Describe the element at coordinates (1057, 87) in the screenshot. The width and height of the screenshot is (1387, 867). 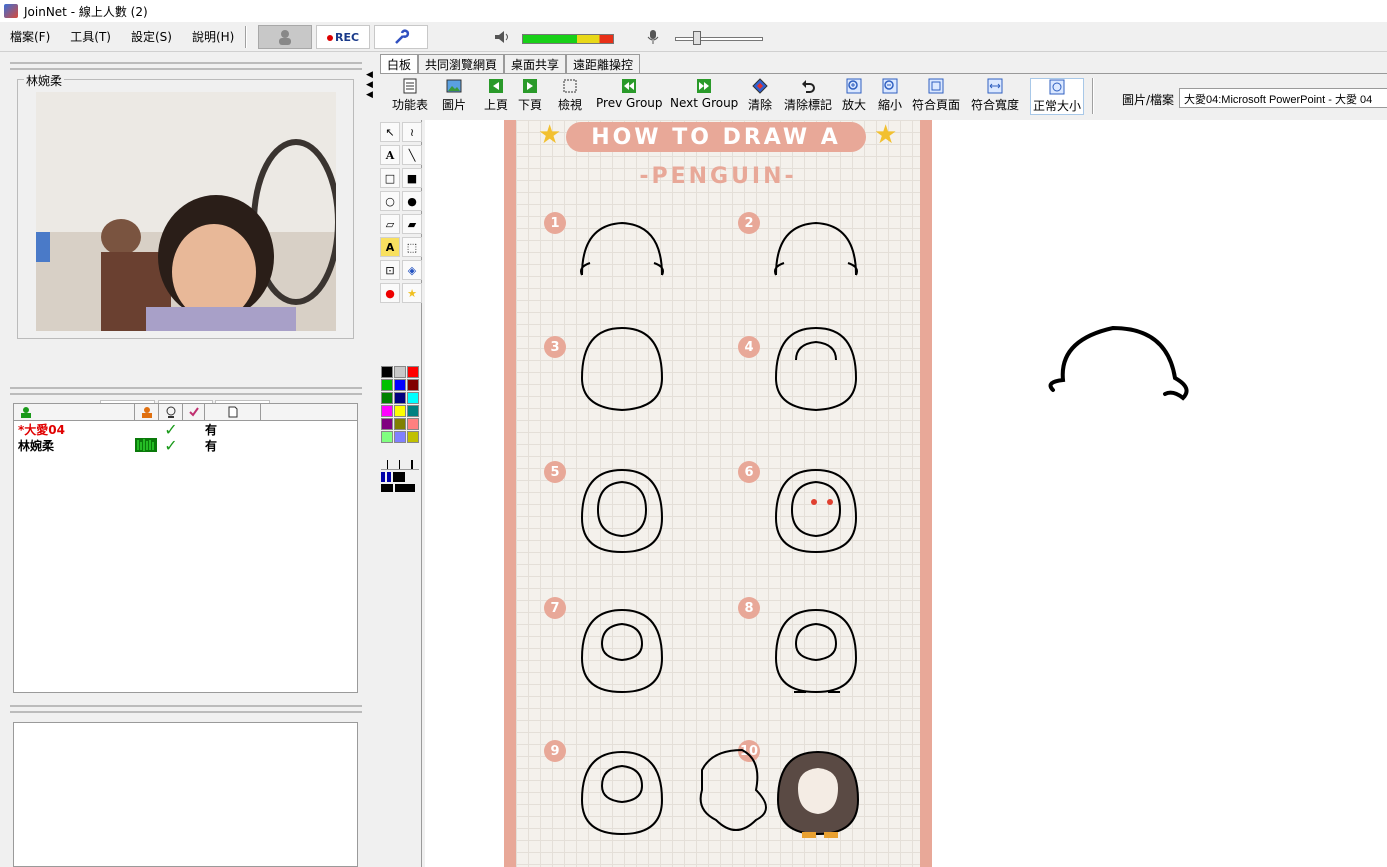
I see `normal-size-icon` at that location.